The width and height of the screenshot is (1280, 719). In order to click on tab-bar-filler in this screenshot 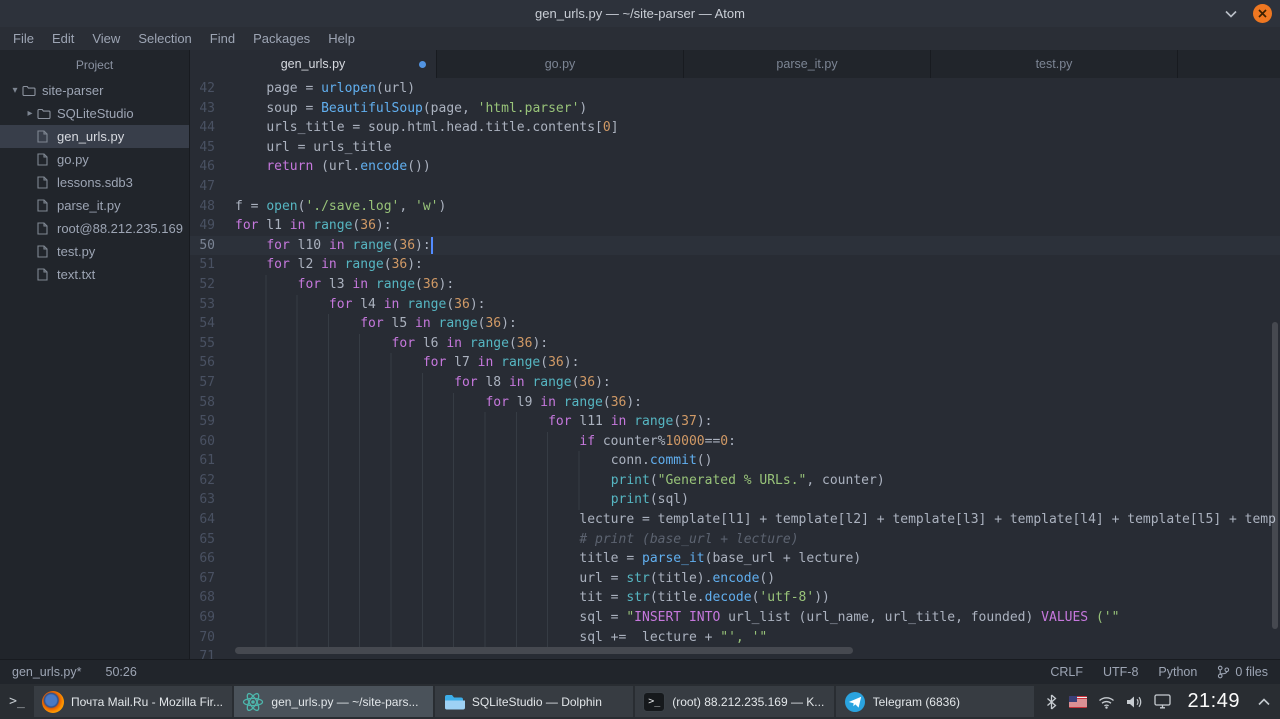, I will do `click(1229, 64)`.